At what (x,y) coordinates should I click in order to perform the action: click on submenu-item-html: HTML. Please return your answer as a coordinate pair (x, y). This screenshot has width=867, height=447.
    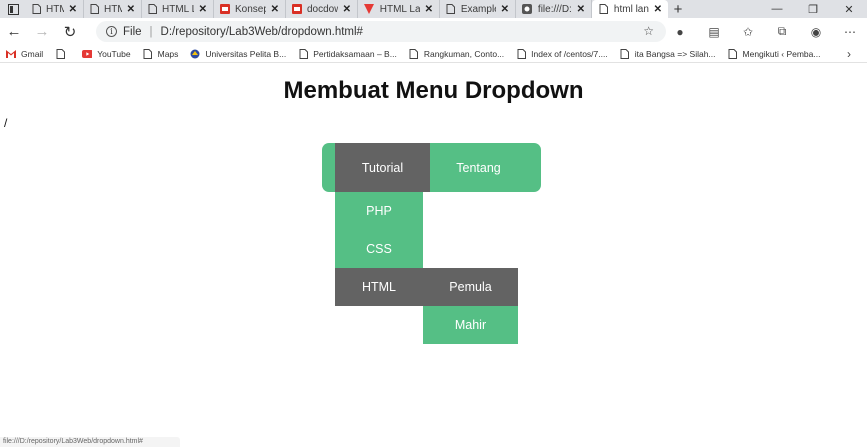
    Looking at the image, I should click on (379, 287).